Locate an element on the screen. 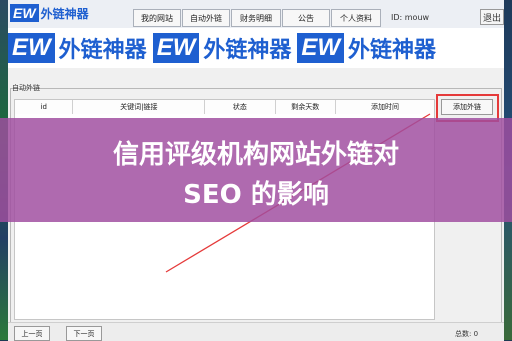  pager-bar: 上一页 下一页 总数: 0 is located at coordinates (256, 331).